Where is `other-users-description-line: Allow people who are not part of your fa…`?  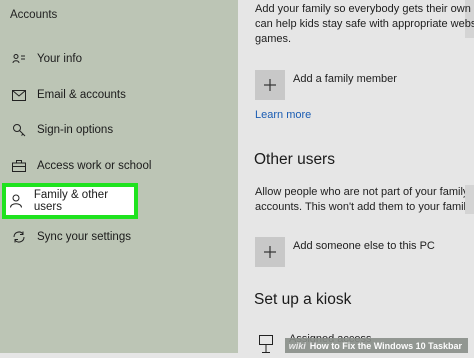 other-users-description-line: Allow people who are not part of your fa… is located at coordinates (364, 192).